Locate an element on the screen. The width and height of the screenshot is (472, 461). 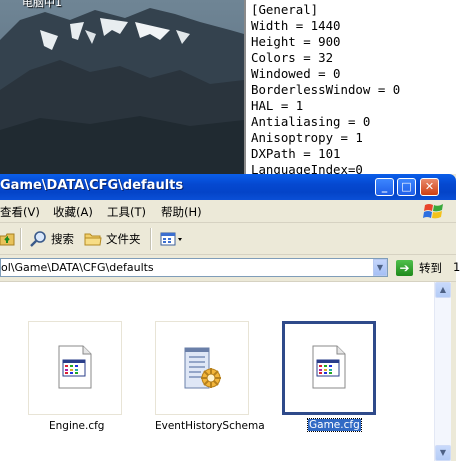
window-edge is located at coordinates (464, 317).